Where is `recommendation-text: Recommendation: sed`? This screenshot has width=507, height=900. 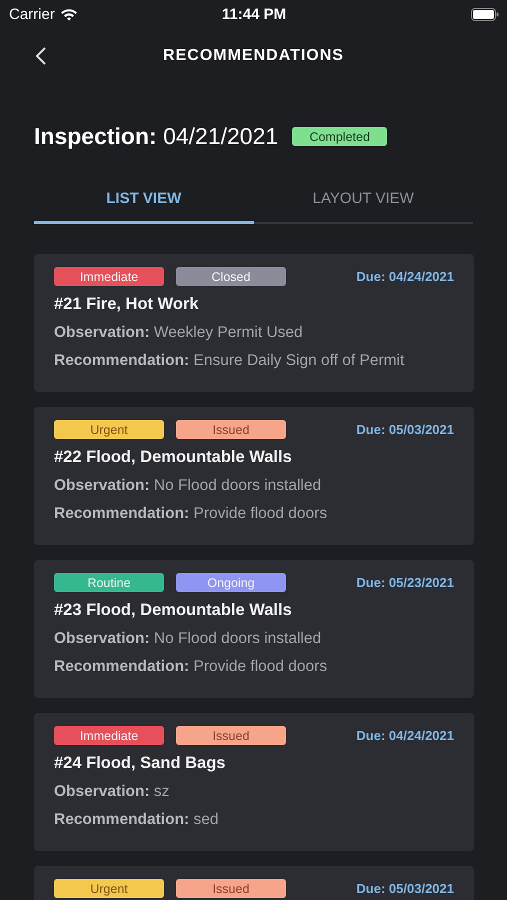
recommendation-text: Recommendation: sed is located at coordinates (137, 820).